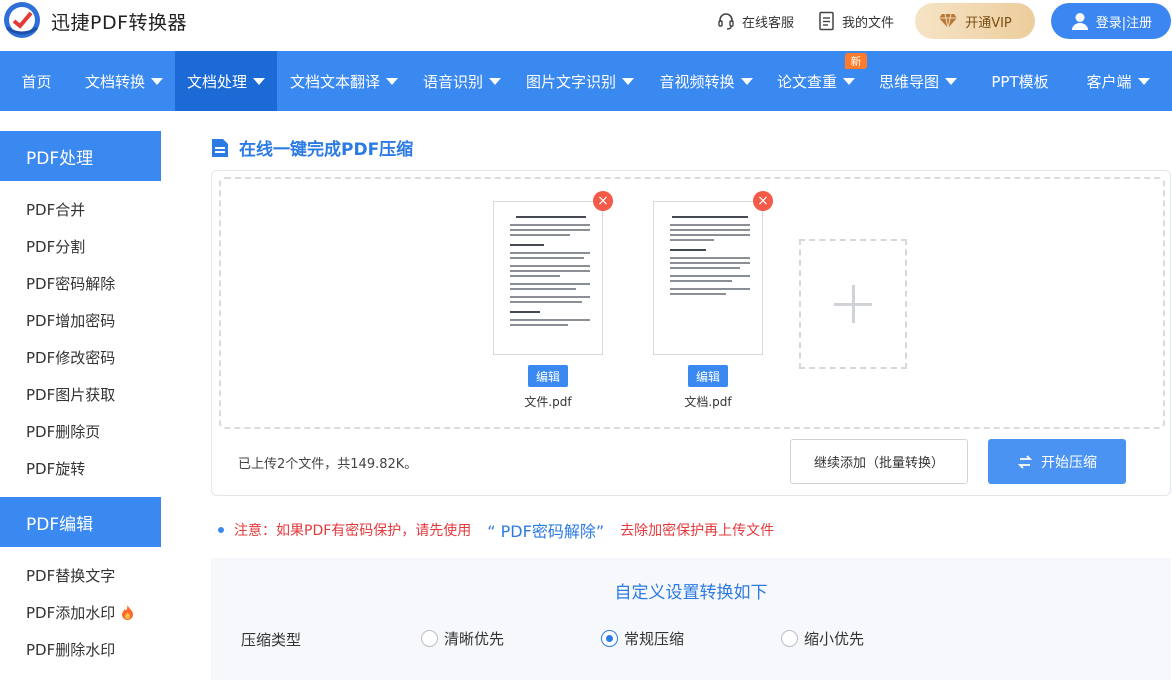  What do you see at coordinates (80, 431) in the screenshot?
I see `sidebar-item-pdf-delete-pages: PDF删除页` at bounding box center [80, 431].